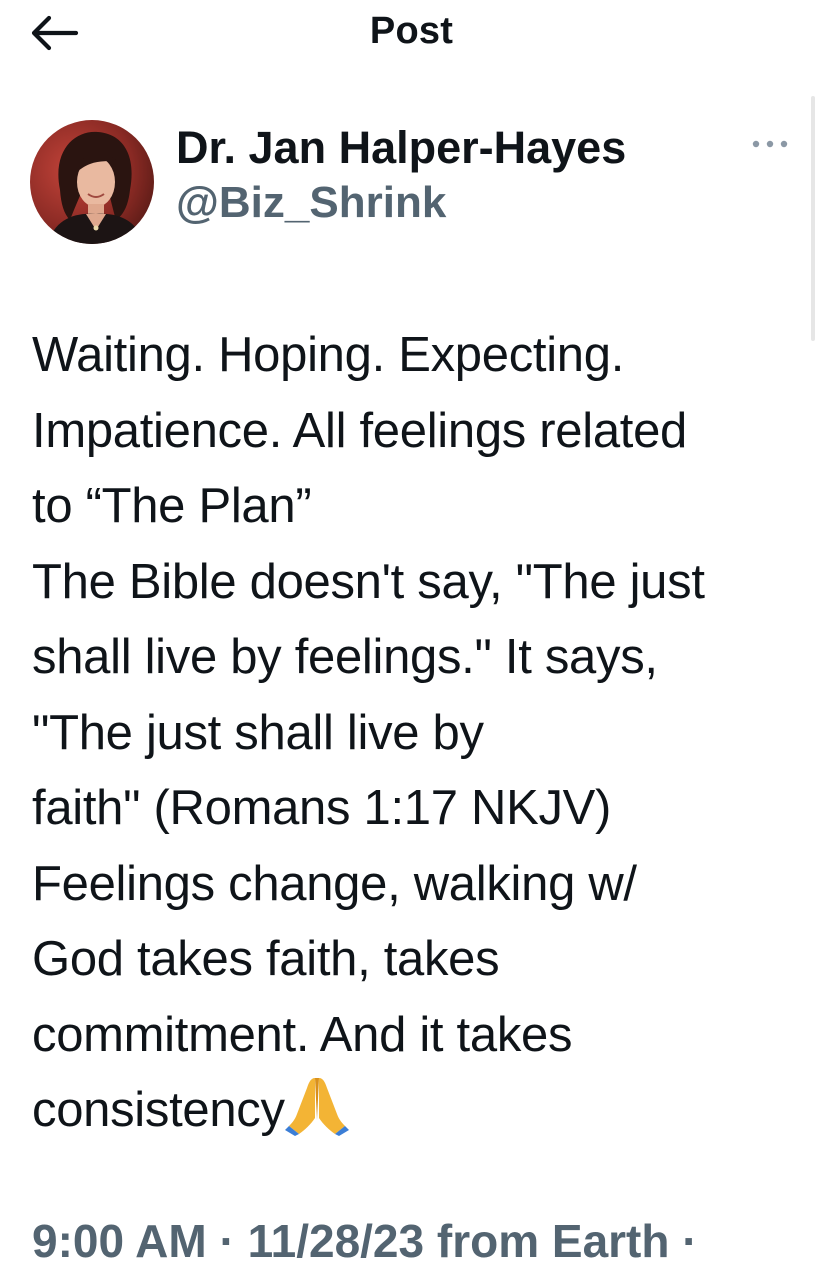 Image resolution: width=823 pixels, height=1280 pixels. I want to click on page-title: Post, so click(411, 31).